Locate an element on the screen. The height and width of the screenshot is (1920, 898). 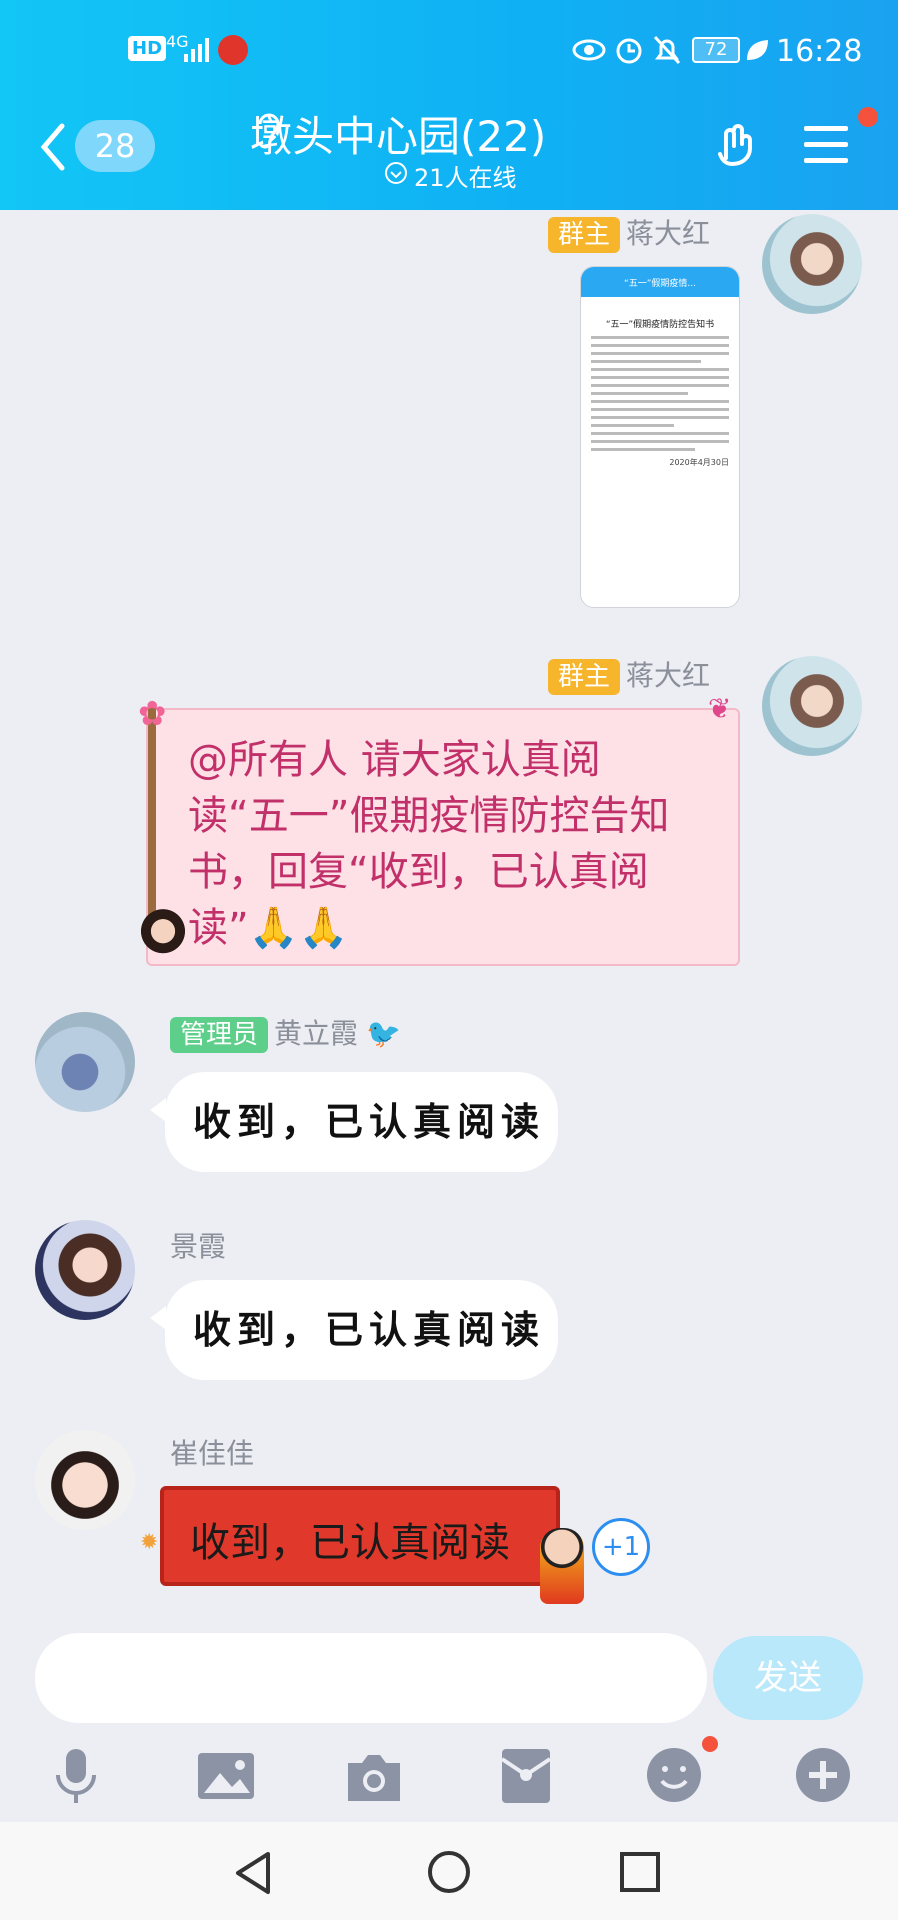
nav-back-icon is located at coordinates (254, 1873).